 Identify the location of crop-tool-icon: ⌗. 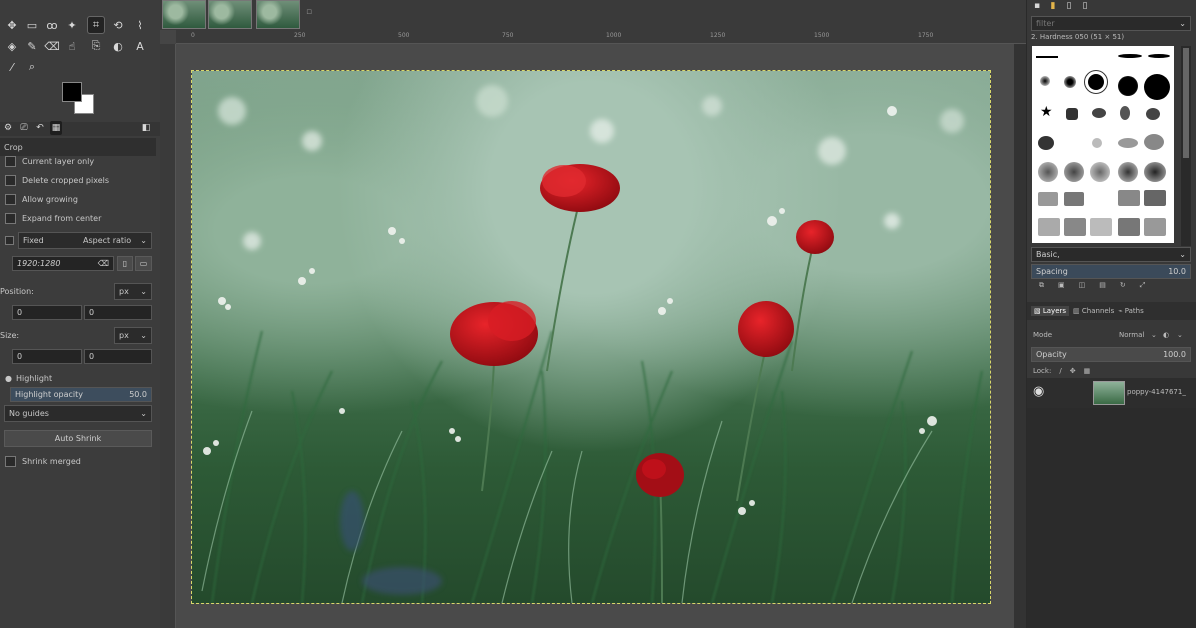
(96, 25).